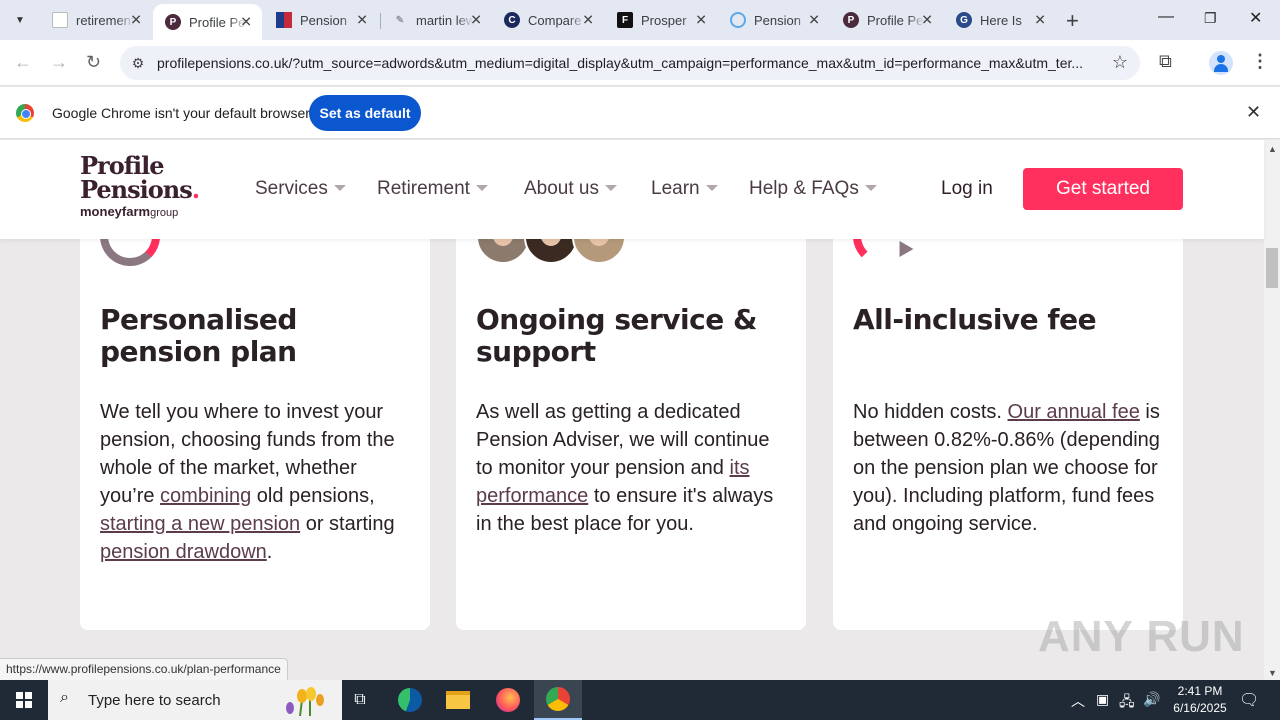  What do you see at coordinates (558, 700) in the screenshot?
I see `chrome-taskbar-icon` at bounding box center [558, 700].